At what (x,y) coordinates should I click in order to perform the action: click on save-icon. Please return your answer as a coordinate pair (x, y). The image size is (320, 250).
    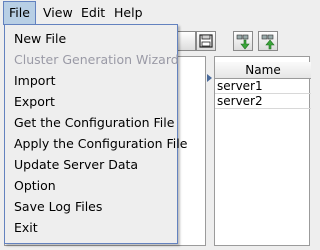
    Looking at the image, I should click on (206, 41).